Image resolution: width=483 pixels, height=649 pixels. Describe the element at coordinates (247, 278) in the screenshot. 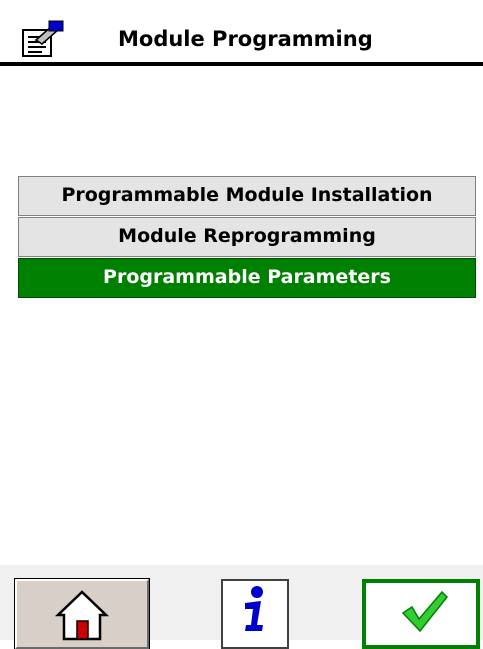

I see `menu-item-programmable-parameters: Programmable Parameters` at that location.